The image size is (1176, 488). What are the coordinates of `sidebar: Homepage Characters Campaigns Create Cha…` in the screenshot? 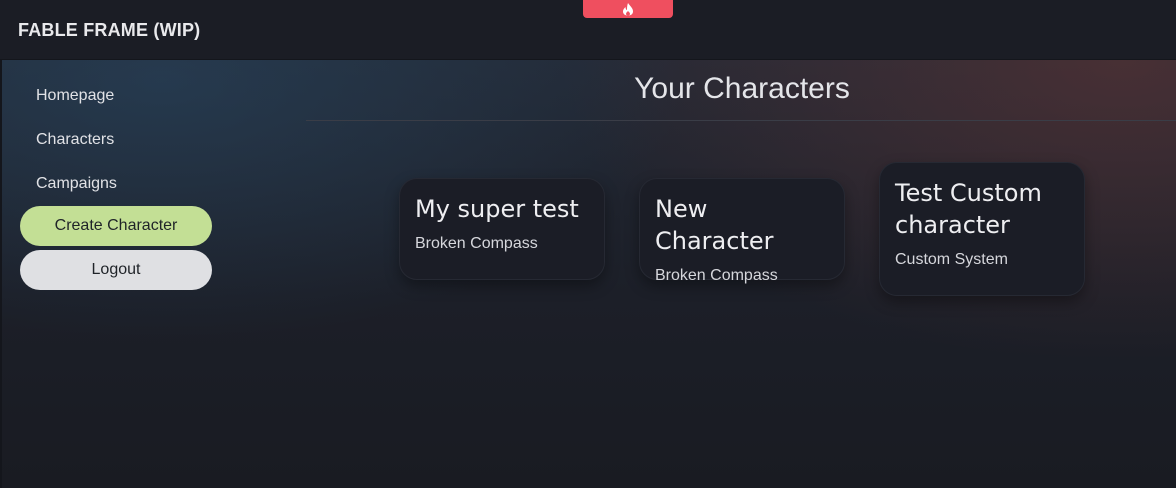 It's located at (116, 182).